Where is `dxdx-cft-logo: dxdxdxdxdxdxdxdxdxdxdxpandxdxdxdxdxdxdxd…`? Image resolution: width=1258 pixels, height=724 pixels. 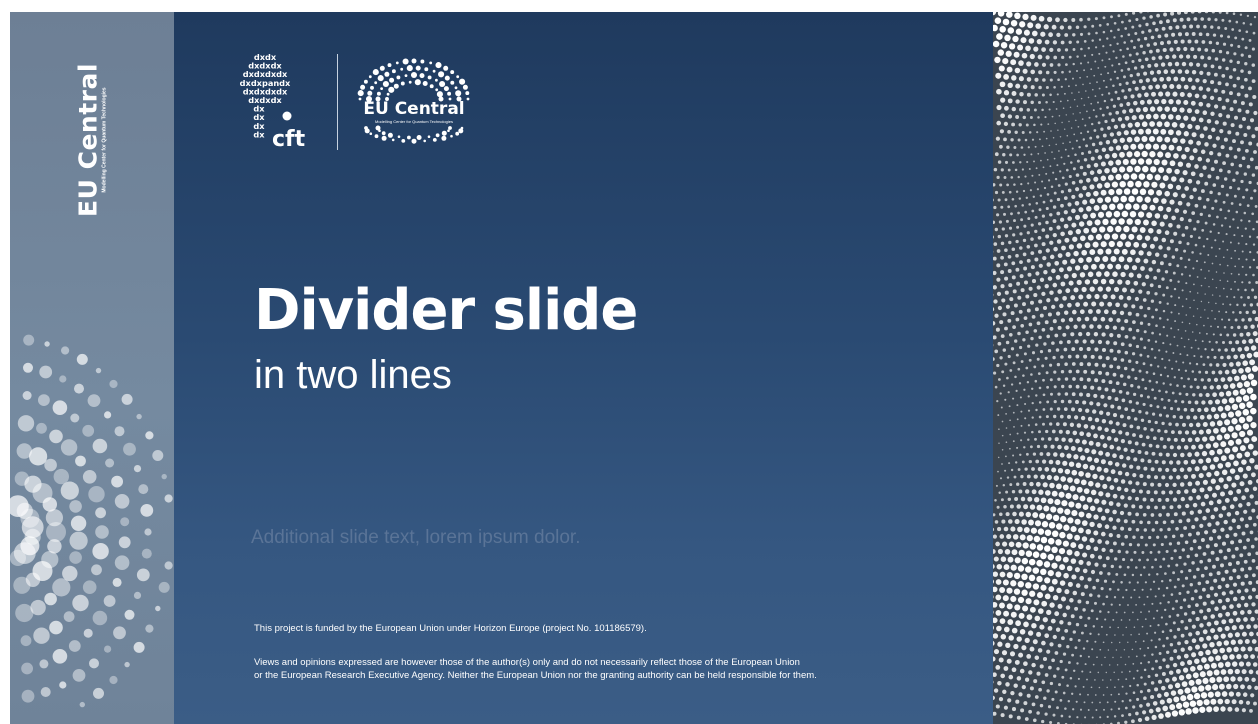
dxdx-cft-logo: dxdxdxdxdxdxdxdxdxdxdxpandxdxdxdxdxdxdxd… is located at coordinates (273, 102).